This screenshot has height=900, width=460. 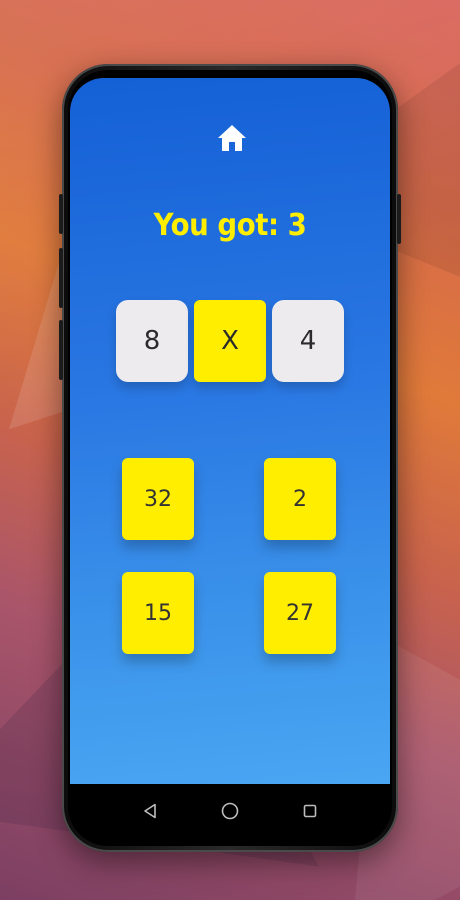 I want to click on answer-button: 32, so click(x=158, y=499).